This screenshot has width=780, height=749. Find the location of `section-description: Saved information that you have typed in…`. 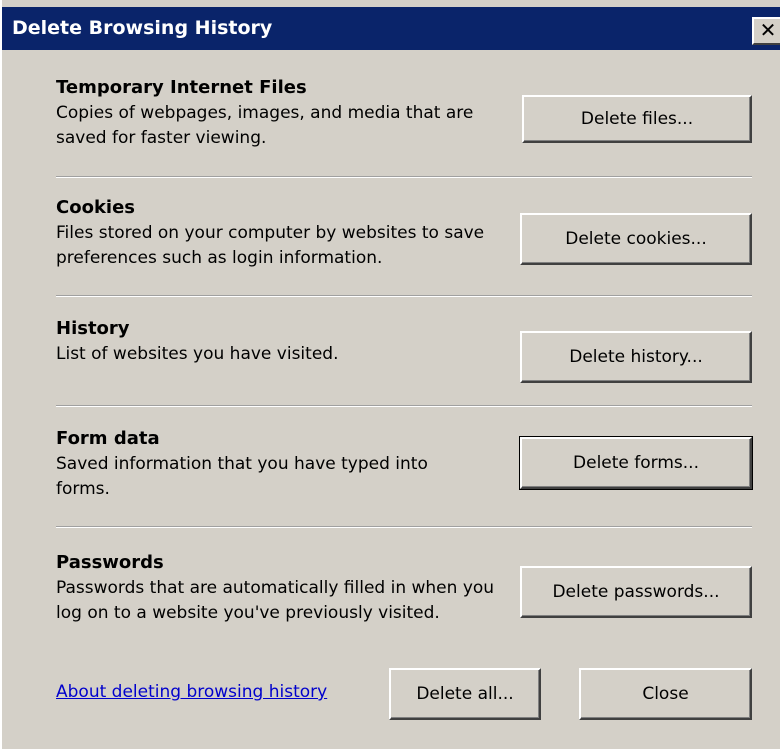

section-description: Saved information that you have typed in… is located at coordinates (242, 476).